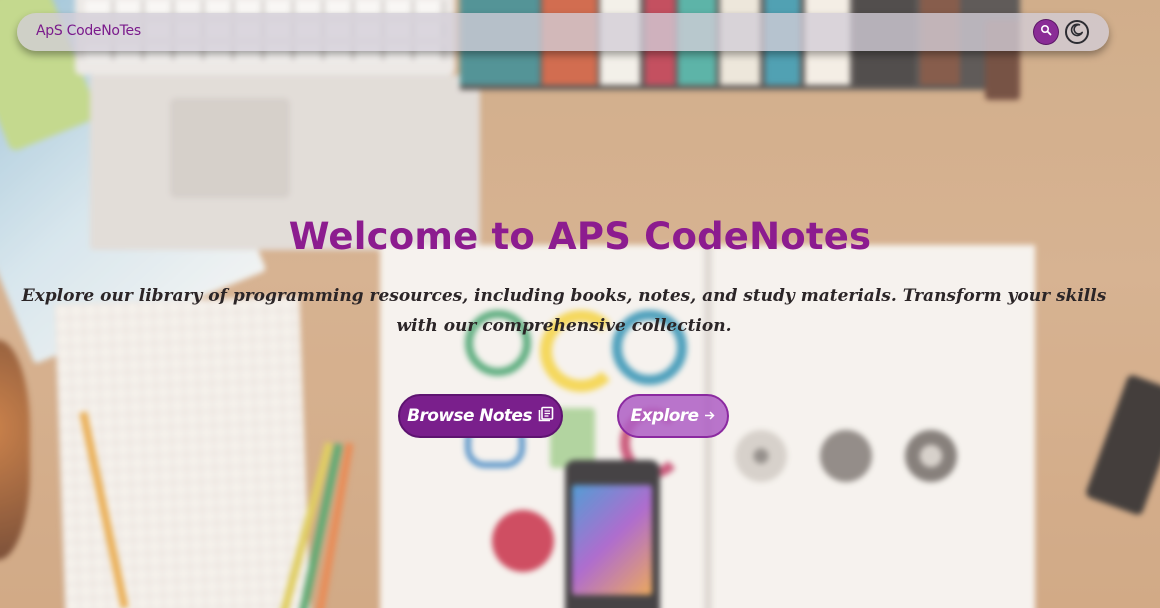 The height and width of the screenshot is (608, 1160). I want to click on arrow-right-icon, so click(710, 416).